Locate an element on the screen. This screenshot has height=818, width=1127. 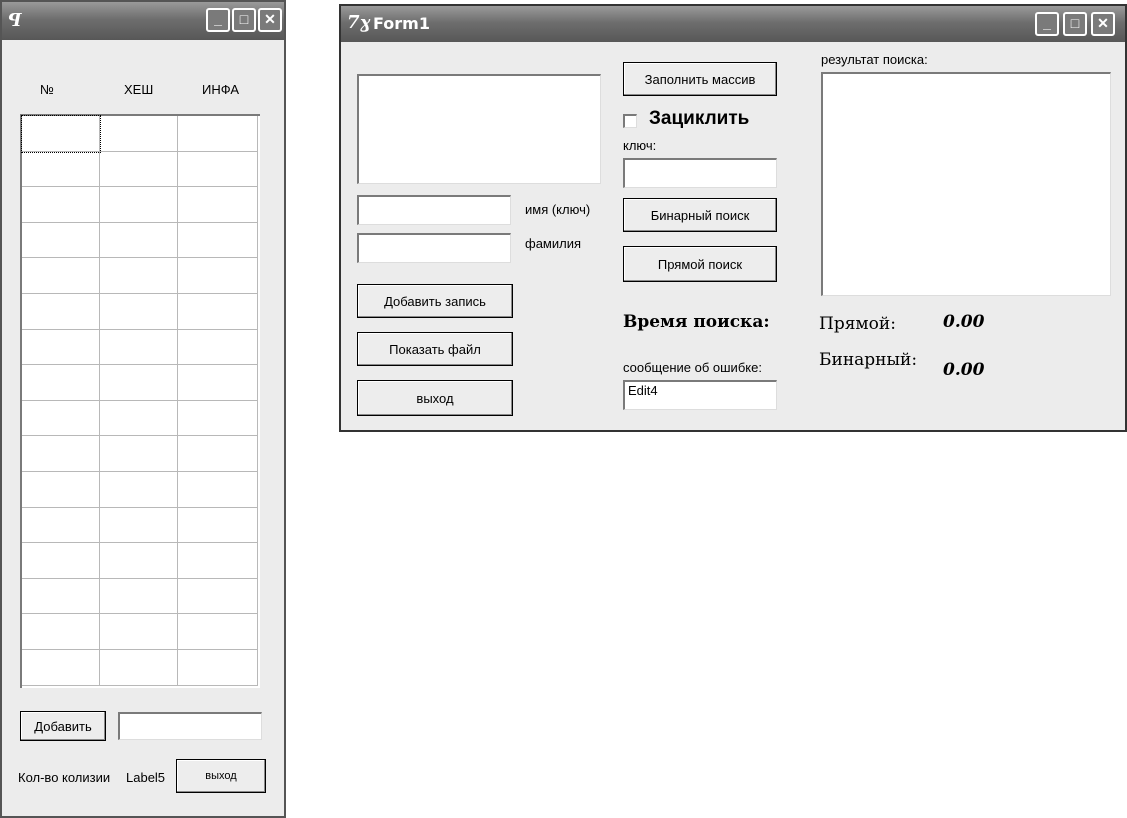
loop-checkbox-label: Зациклить is located at coordinates (699, 119).